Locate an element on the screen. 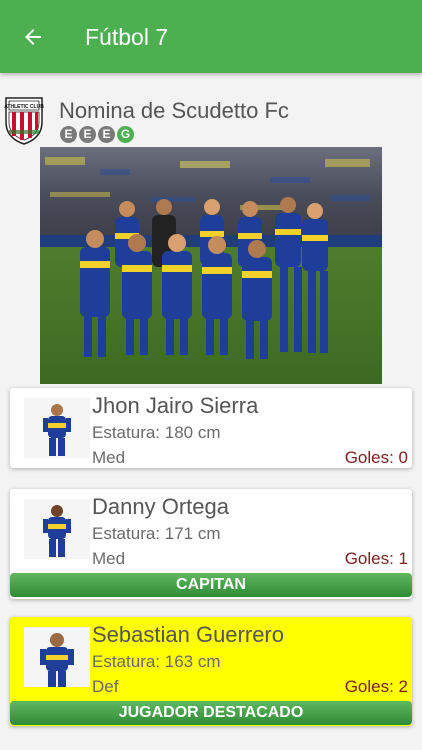 Image resolution: width=422 pixels, height=750 pixels. player-goals: Goles: 0 is located at coordinates (376, 457).